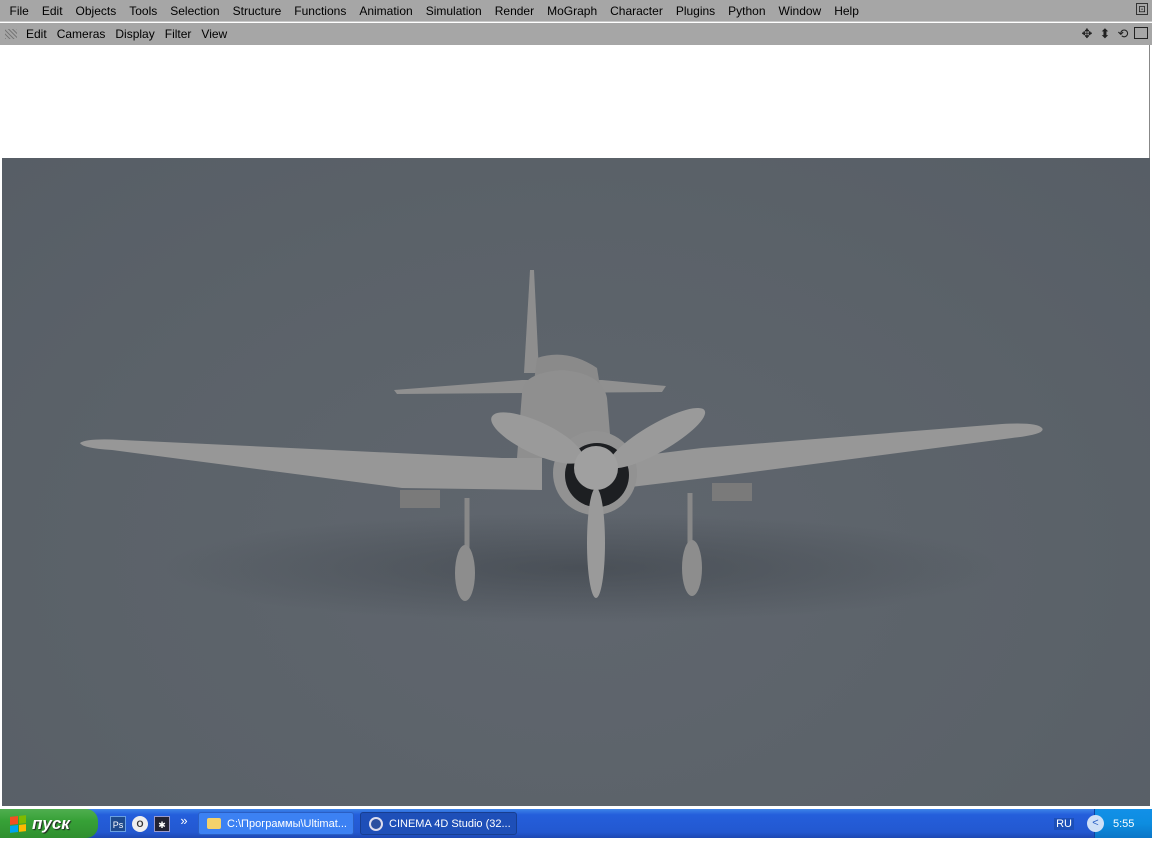 This screenshot has height=864, width=1152. Describe the element at coordinates (465, 573) in the screenshot. I see `left-wheel` at that location.